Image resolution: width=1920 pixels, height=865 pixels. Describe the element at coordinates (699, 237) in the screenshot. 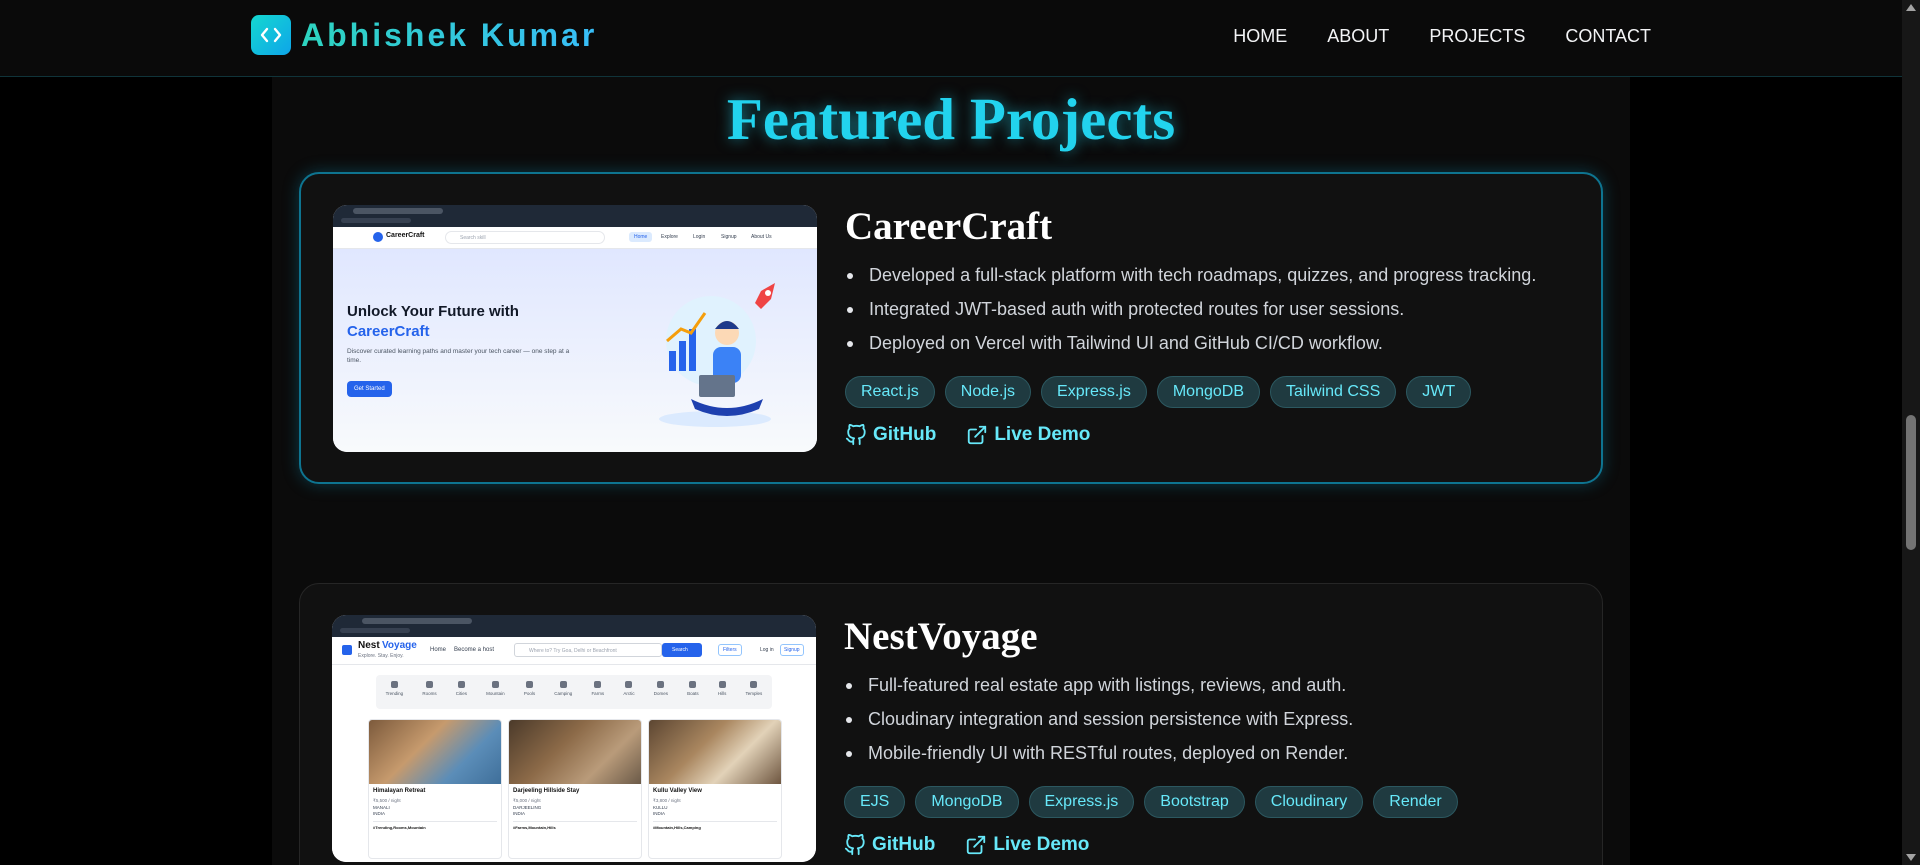

I see `mock-menu-login: Login` at that location.